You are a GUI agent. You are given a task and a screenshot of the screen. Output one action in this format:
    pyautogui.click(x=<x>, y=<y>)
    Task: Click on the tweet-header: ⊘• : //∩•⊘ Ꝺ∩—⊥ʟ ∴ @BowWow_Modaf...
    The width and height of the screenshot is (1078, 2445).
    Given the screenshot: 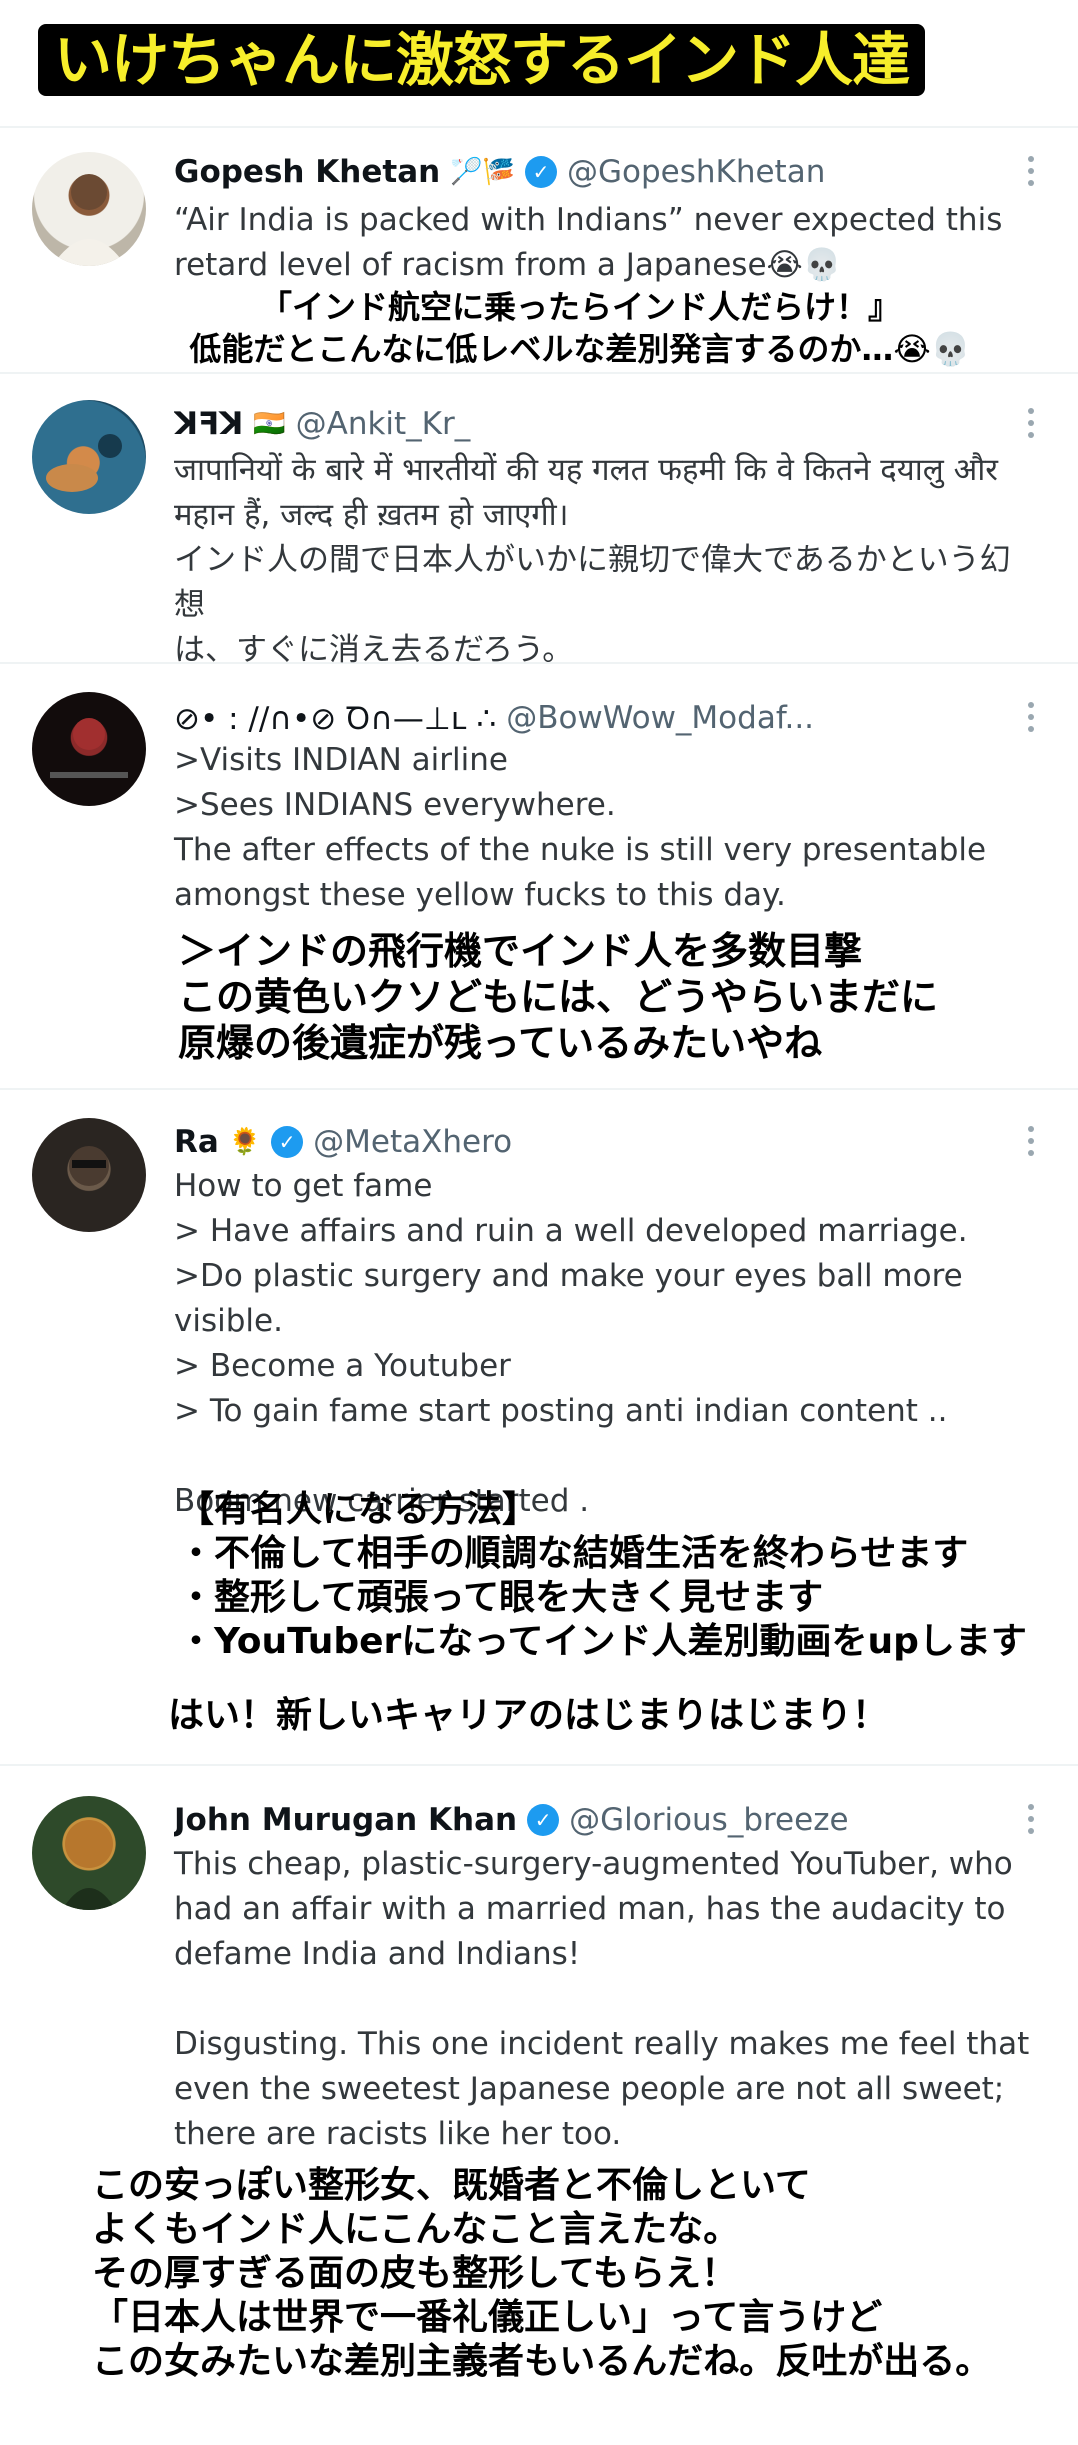 What is the action you would take?
    pyautogui.click(x=581, y=718)
    